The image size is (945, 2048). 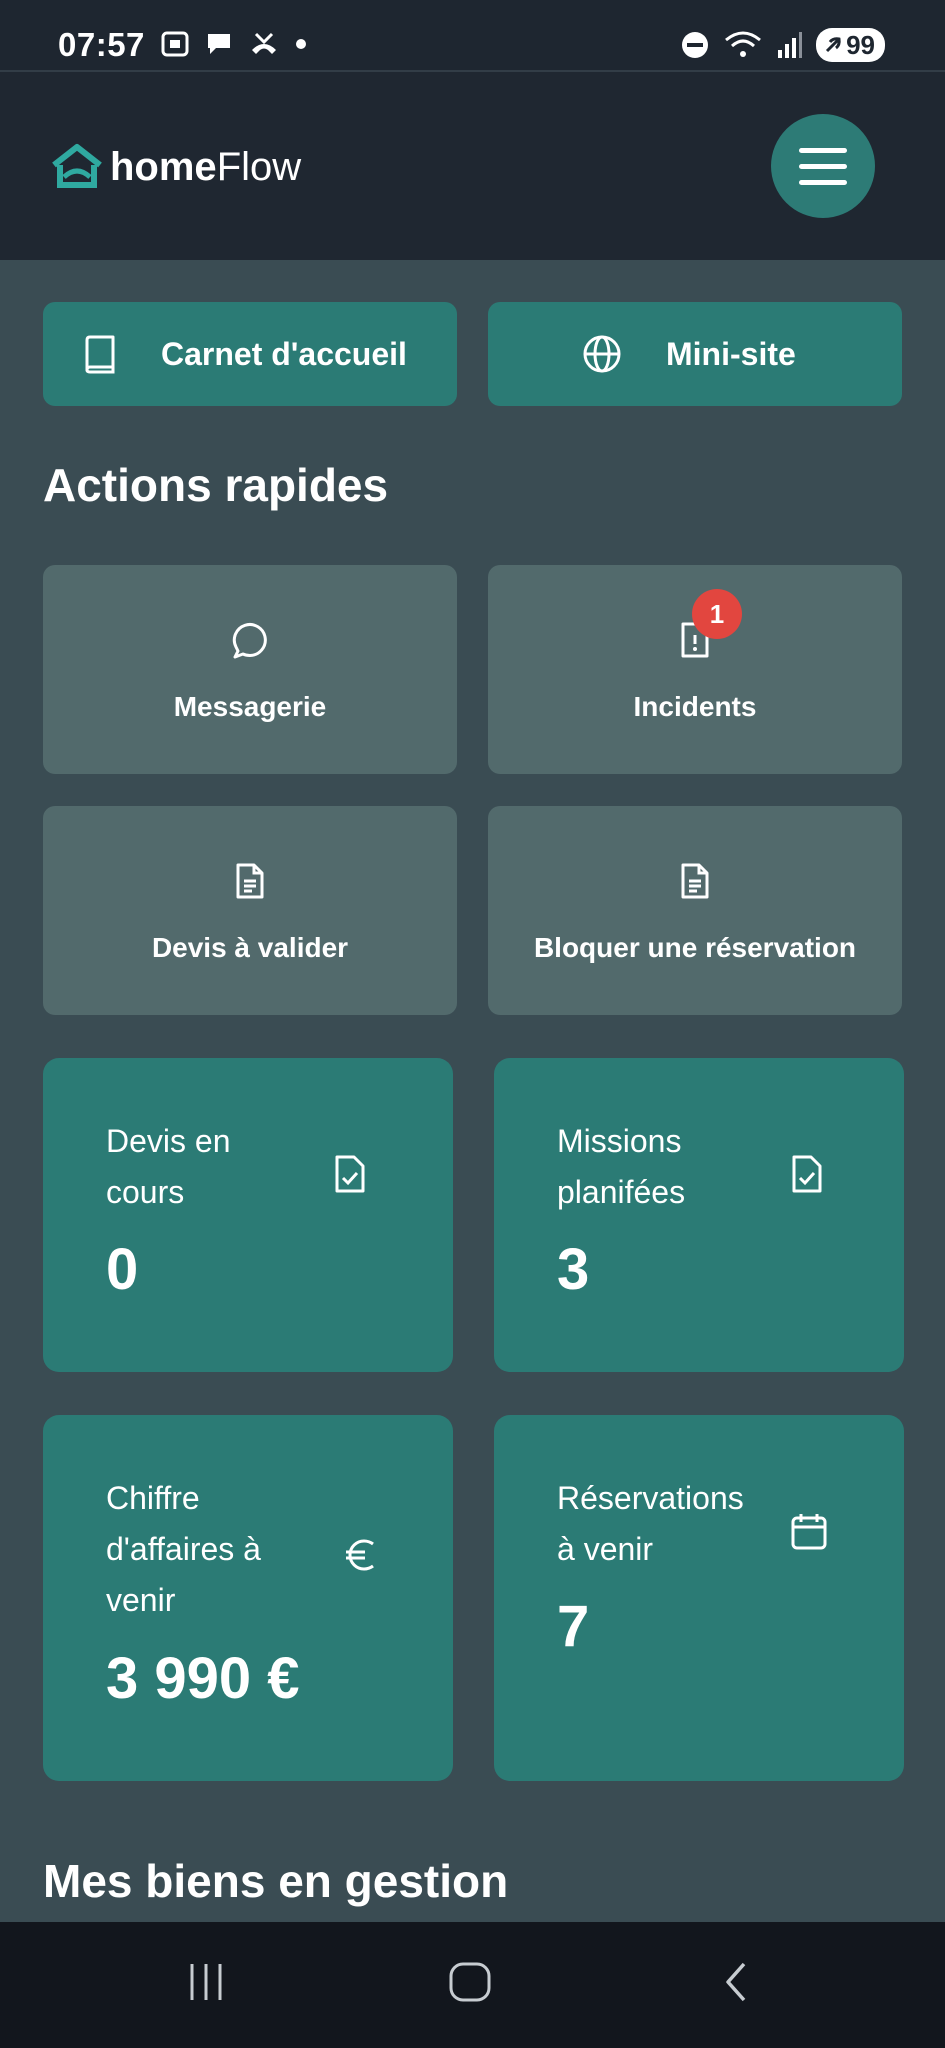 What do you see at coordinates (809, 1532) in the screenshot?
I see `calendar-icon` at bounding box center [809, 1532].